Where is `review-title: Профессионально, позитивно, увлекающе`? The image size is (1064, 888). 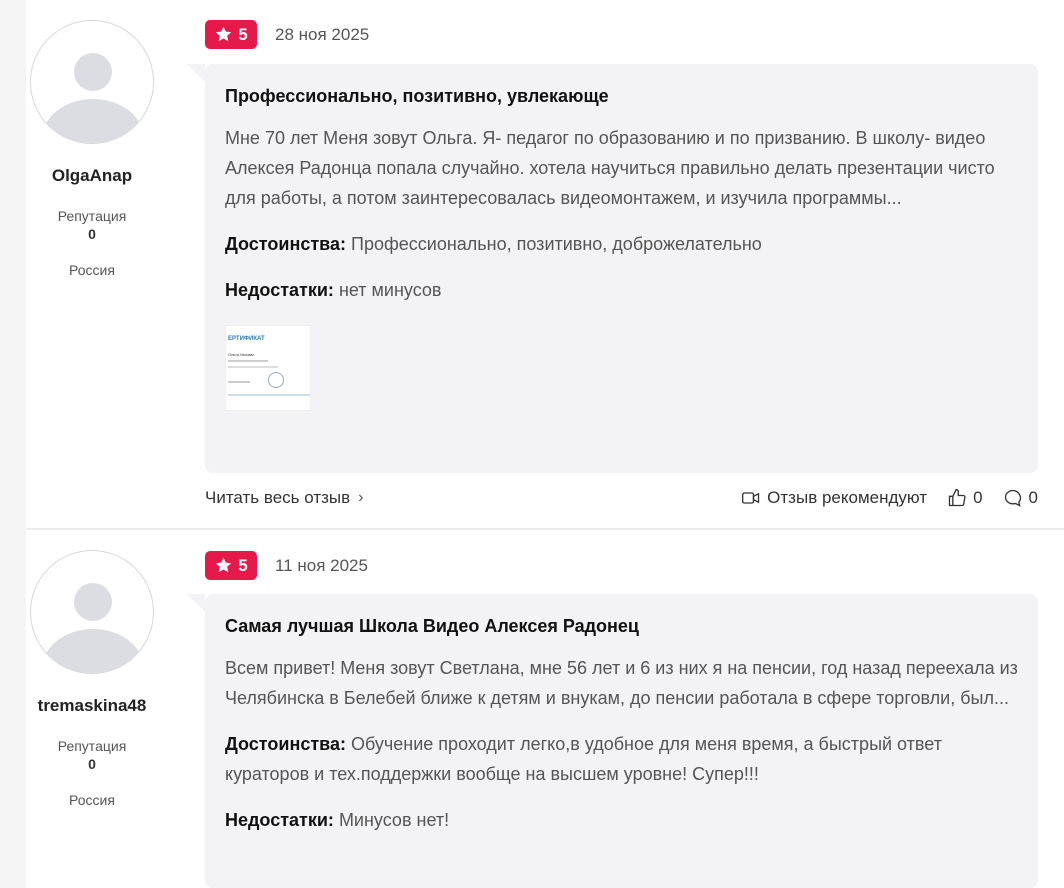 review-title: Профессионально, позитивно, увлекающе is located at coordinates (621, 96).